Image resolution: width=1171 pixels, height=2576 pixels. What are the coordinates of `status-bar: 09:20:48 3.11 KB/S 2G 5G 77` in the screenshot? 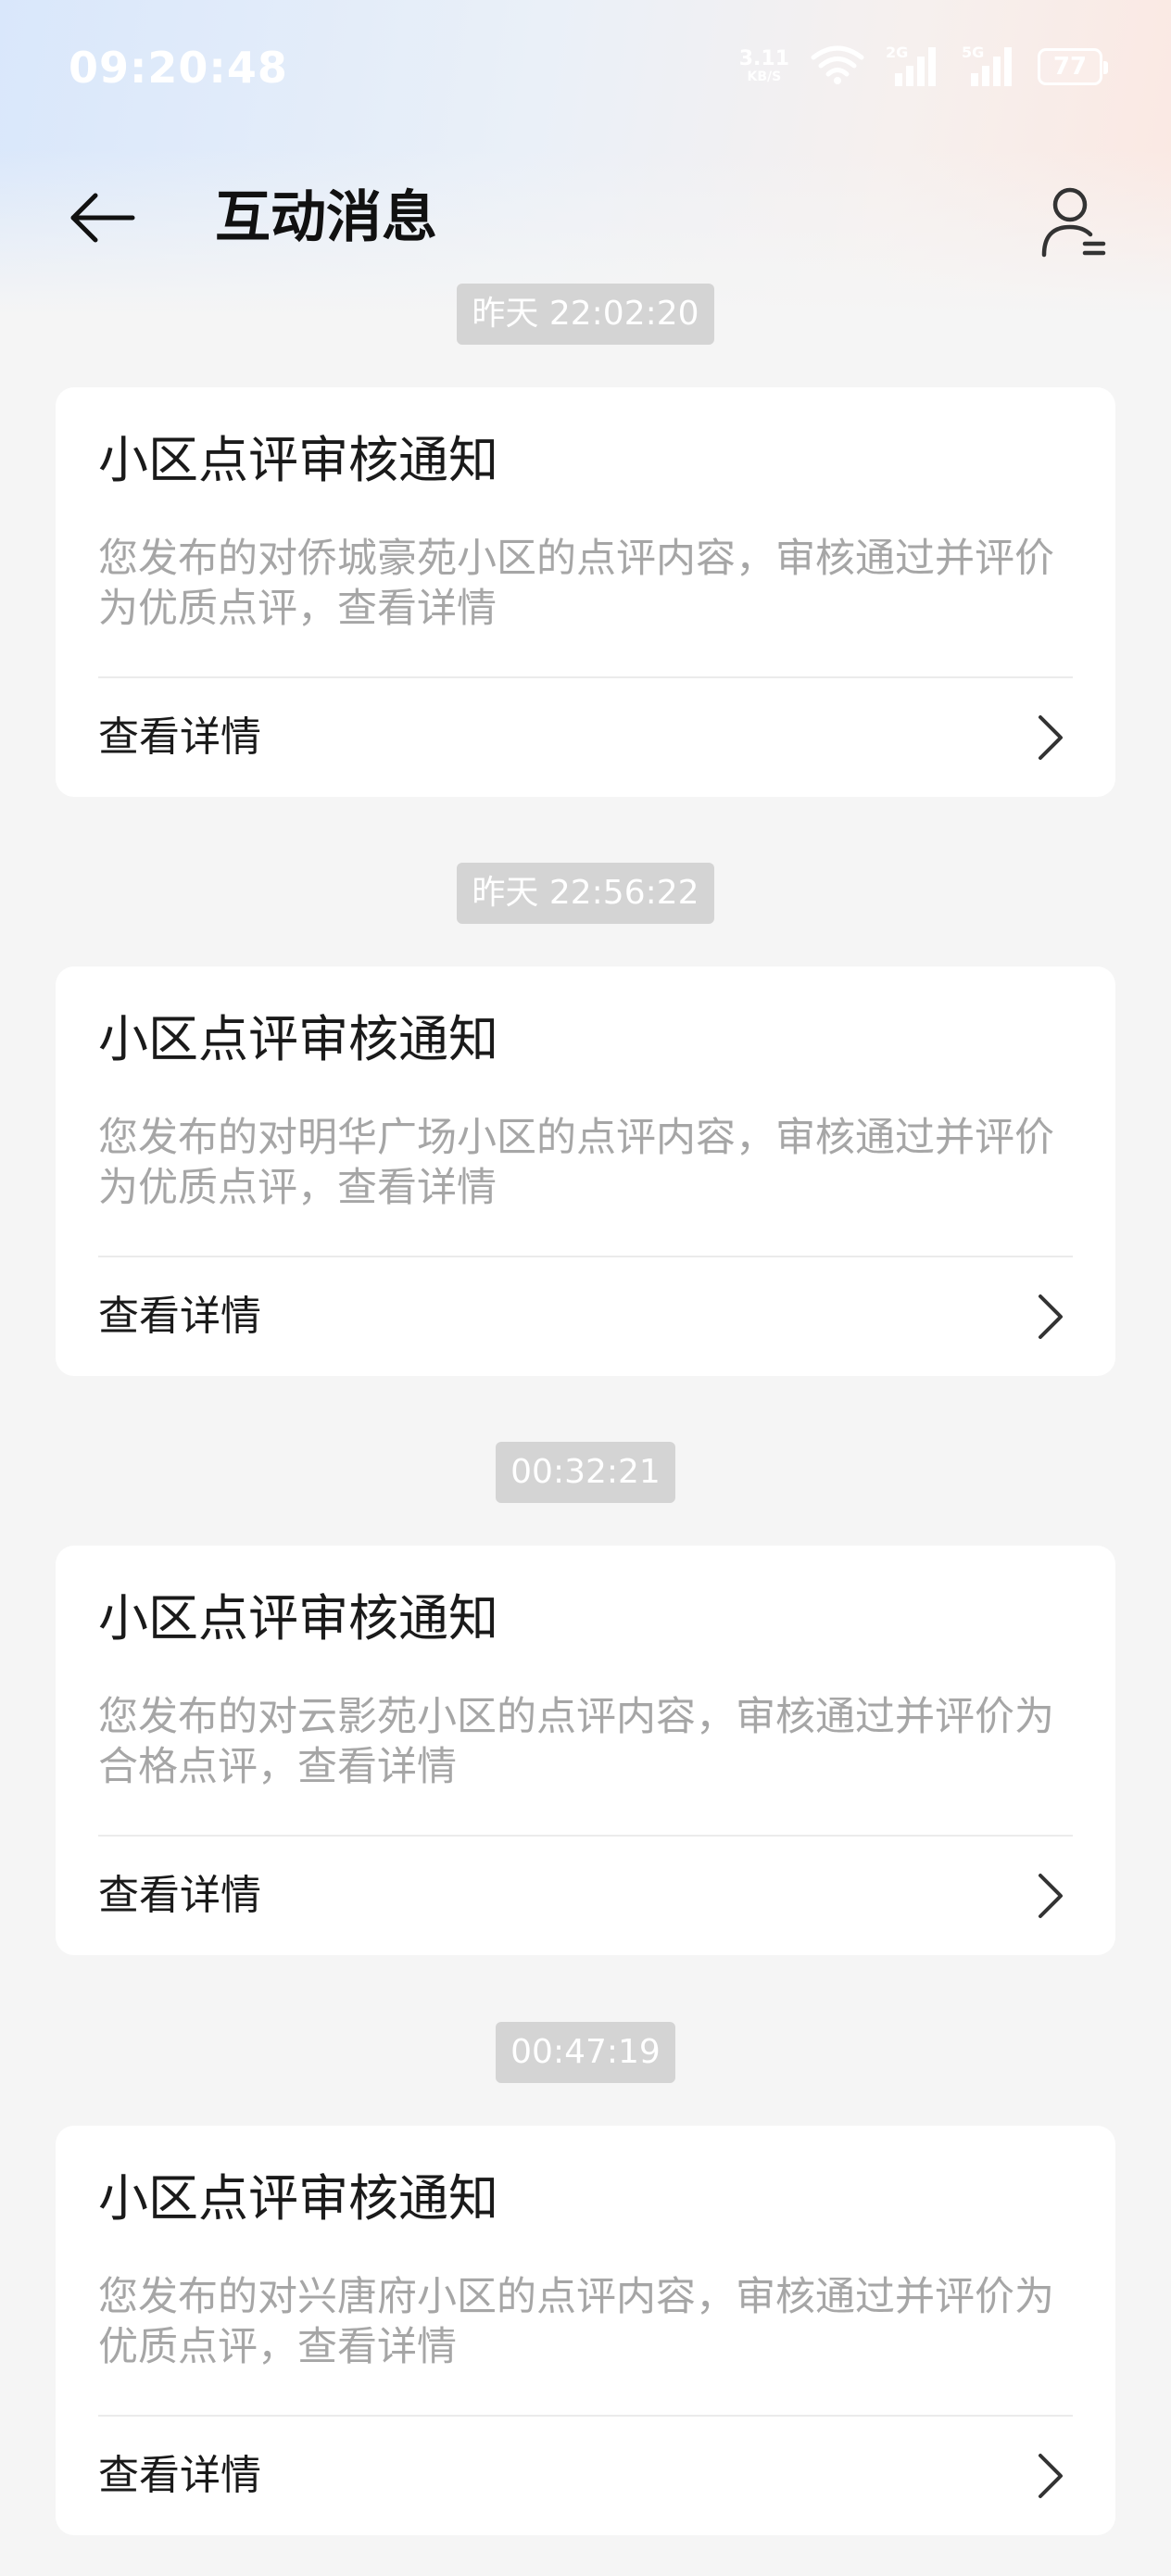 It's located at (585, 69).